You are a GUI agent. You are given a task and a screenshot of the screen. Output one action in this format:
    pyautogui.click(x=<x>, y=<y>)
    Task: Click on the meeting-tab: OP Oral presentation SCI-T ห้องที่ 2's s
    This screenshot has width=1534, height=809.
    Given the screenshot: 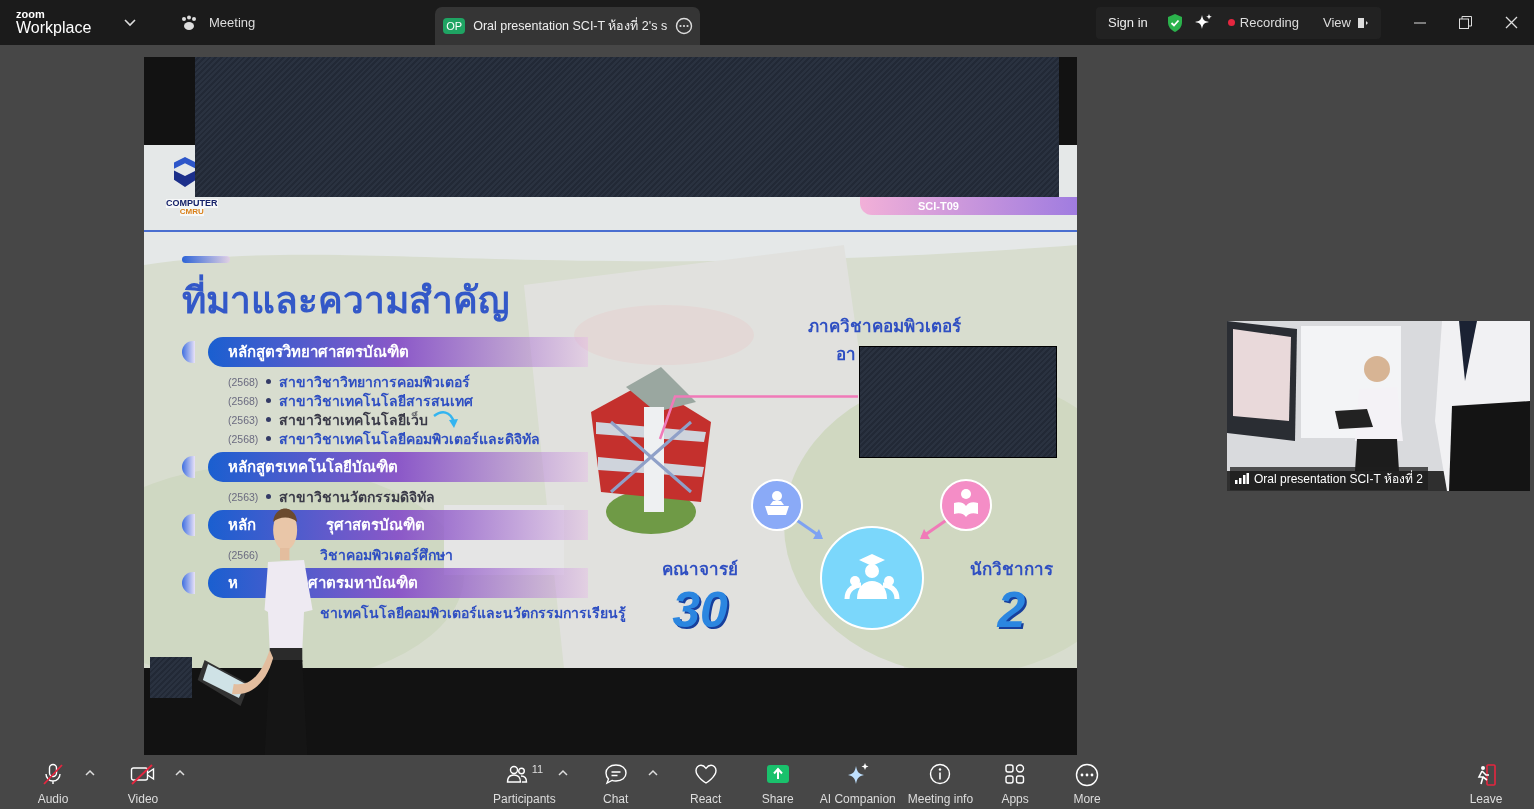 What is the action you would take?
    pyautogui.click(x=568, y=26)
    